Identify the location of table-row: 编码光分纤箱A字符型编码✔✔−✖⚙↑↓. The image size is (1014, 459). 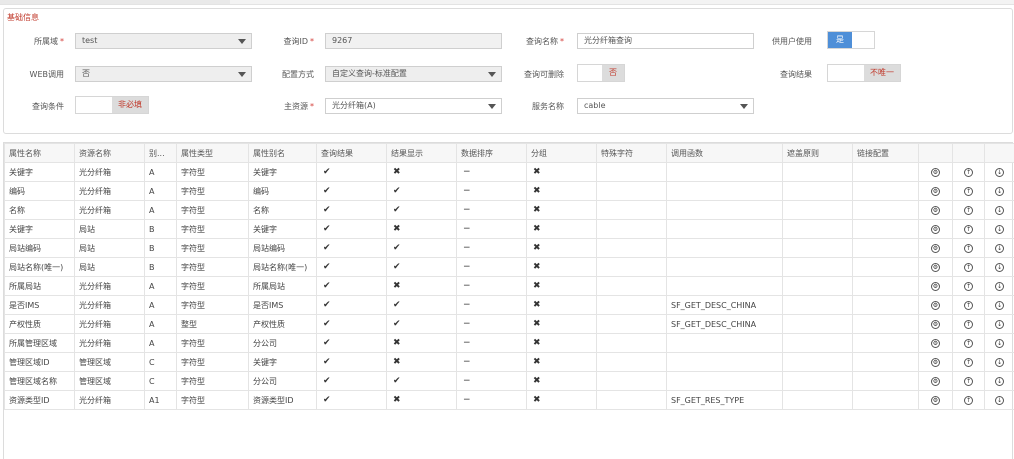
(509, 191).